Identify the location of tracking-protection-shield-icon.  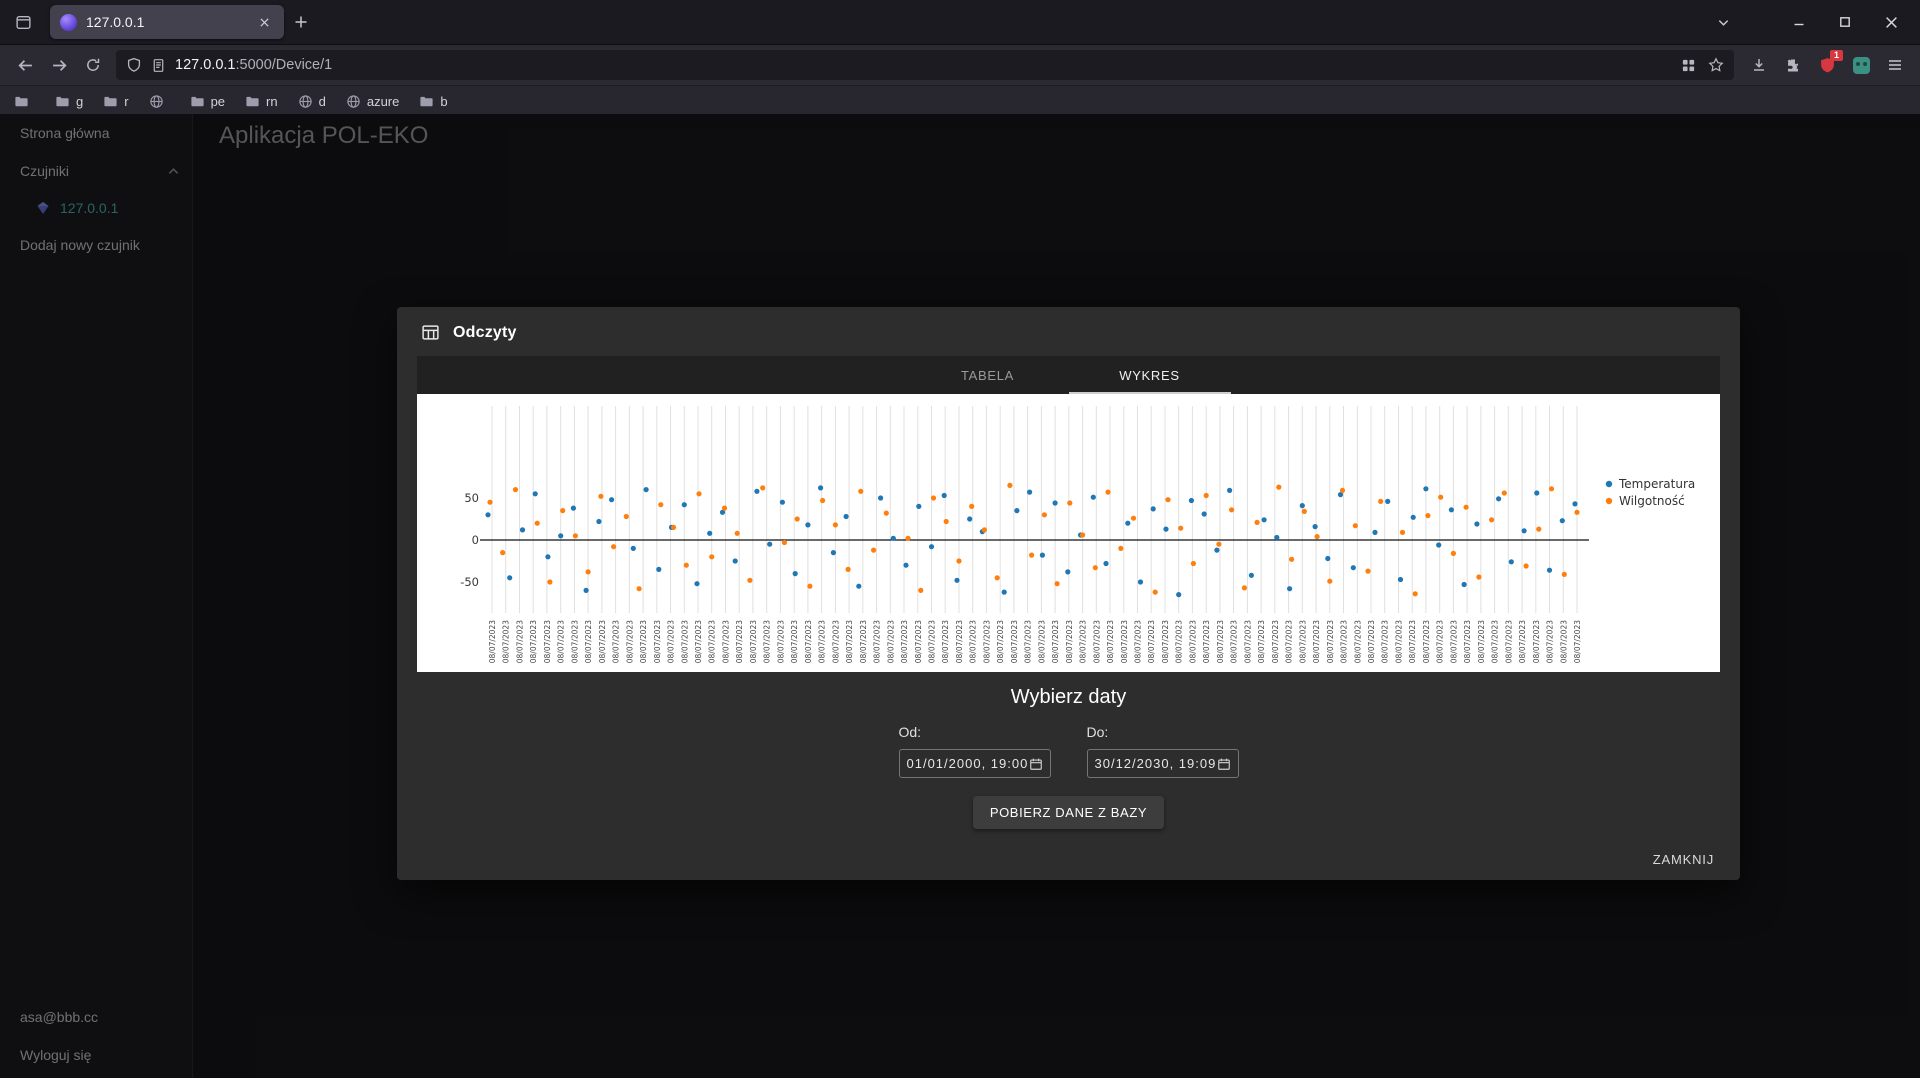
(134, 65).